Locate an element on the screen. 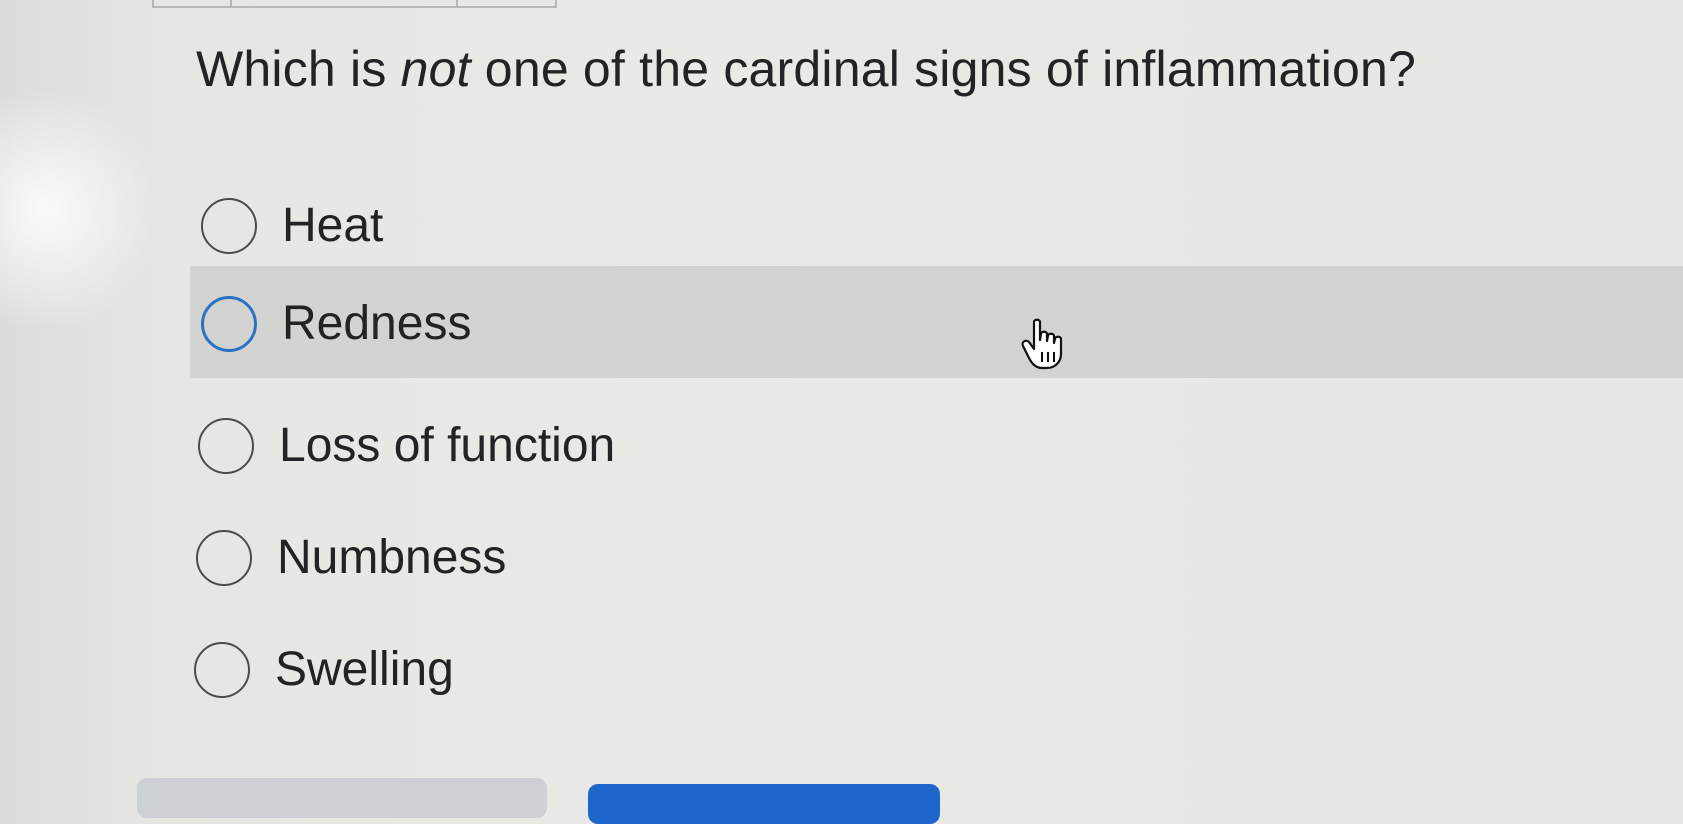 The image size is (1683, 824). pointer-hand-icon is located at coordinates (1042, 344).